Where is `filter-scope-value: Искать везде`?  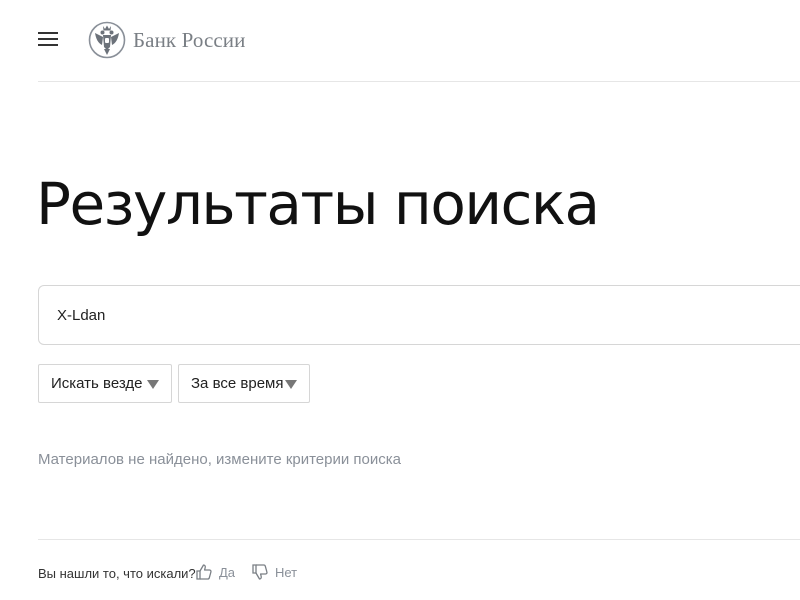
filter-scope-value: Искать везде is located at coordinates (97, 383).